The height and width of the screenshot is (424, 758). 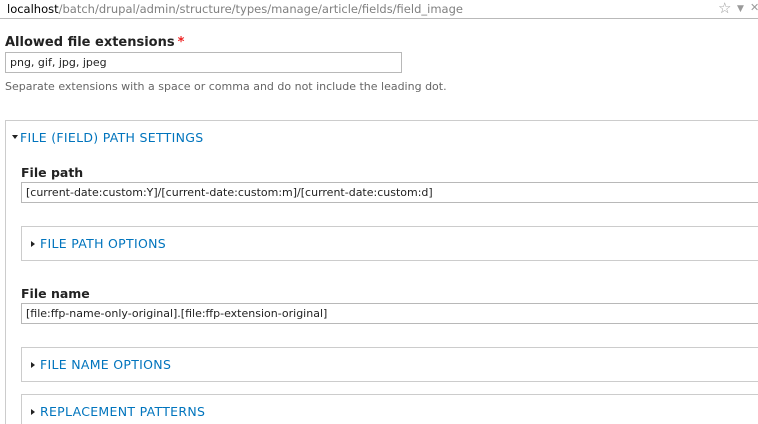 What do you see at coordinates (90, 42) in the screenshot?
I see `allowed-extensions-label-text: Allowed file extensions` at bounding box center [90, 42].